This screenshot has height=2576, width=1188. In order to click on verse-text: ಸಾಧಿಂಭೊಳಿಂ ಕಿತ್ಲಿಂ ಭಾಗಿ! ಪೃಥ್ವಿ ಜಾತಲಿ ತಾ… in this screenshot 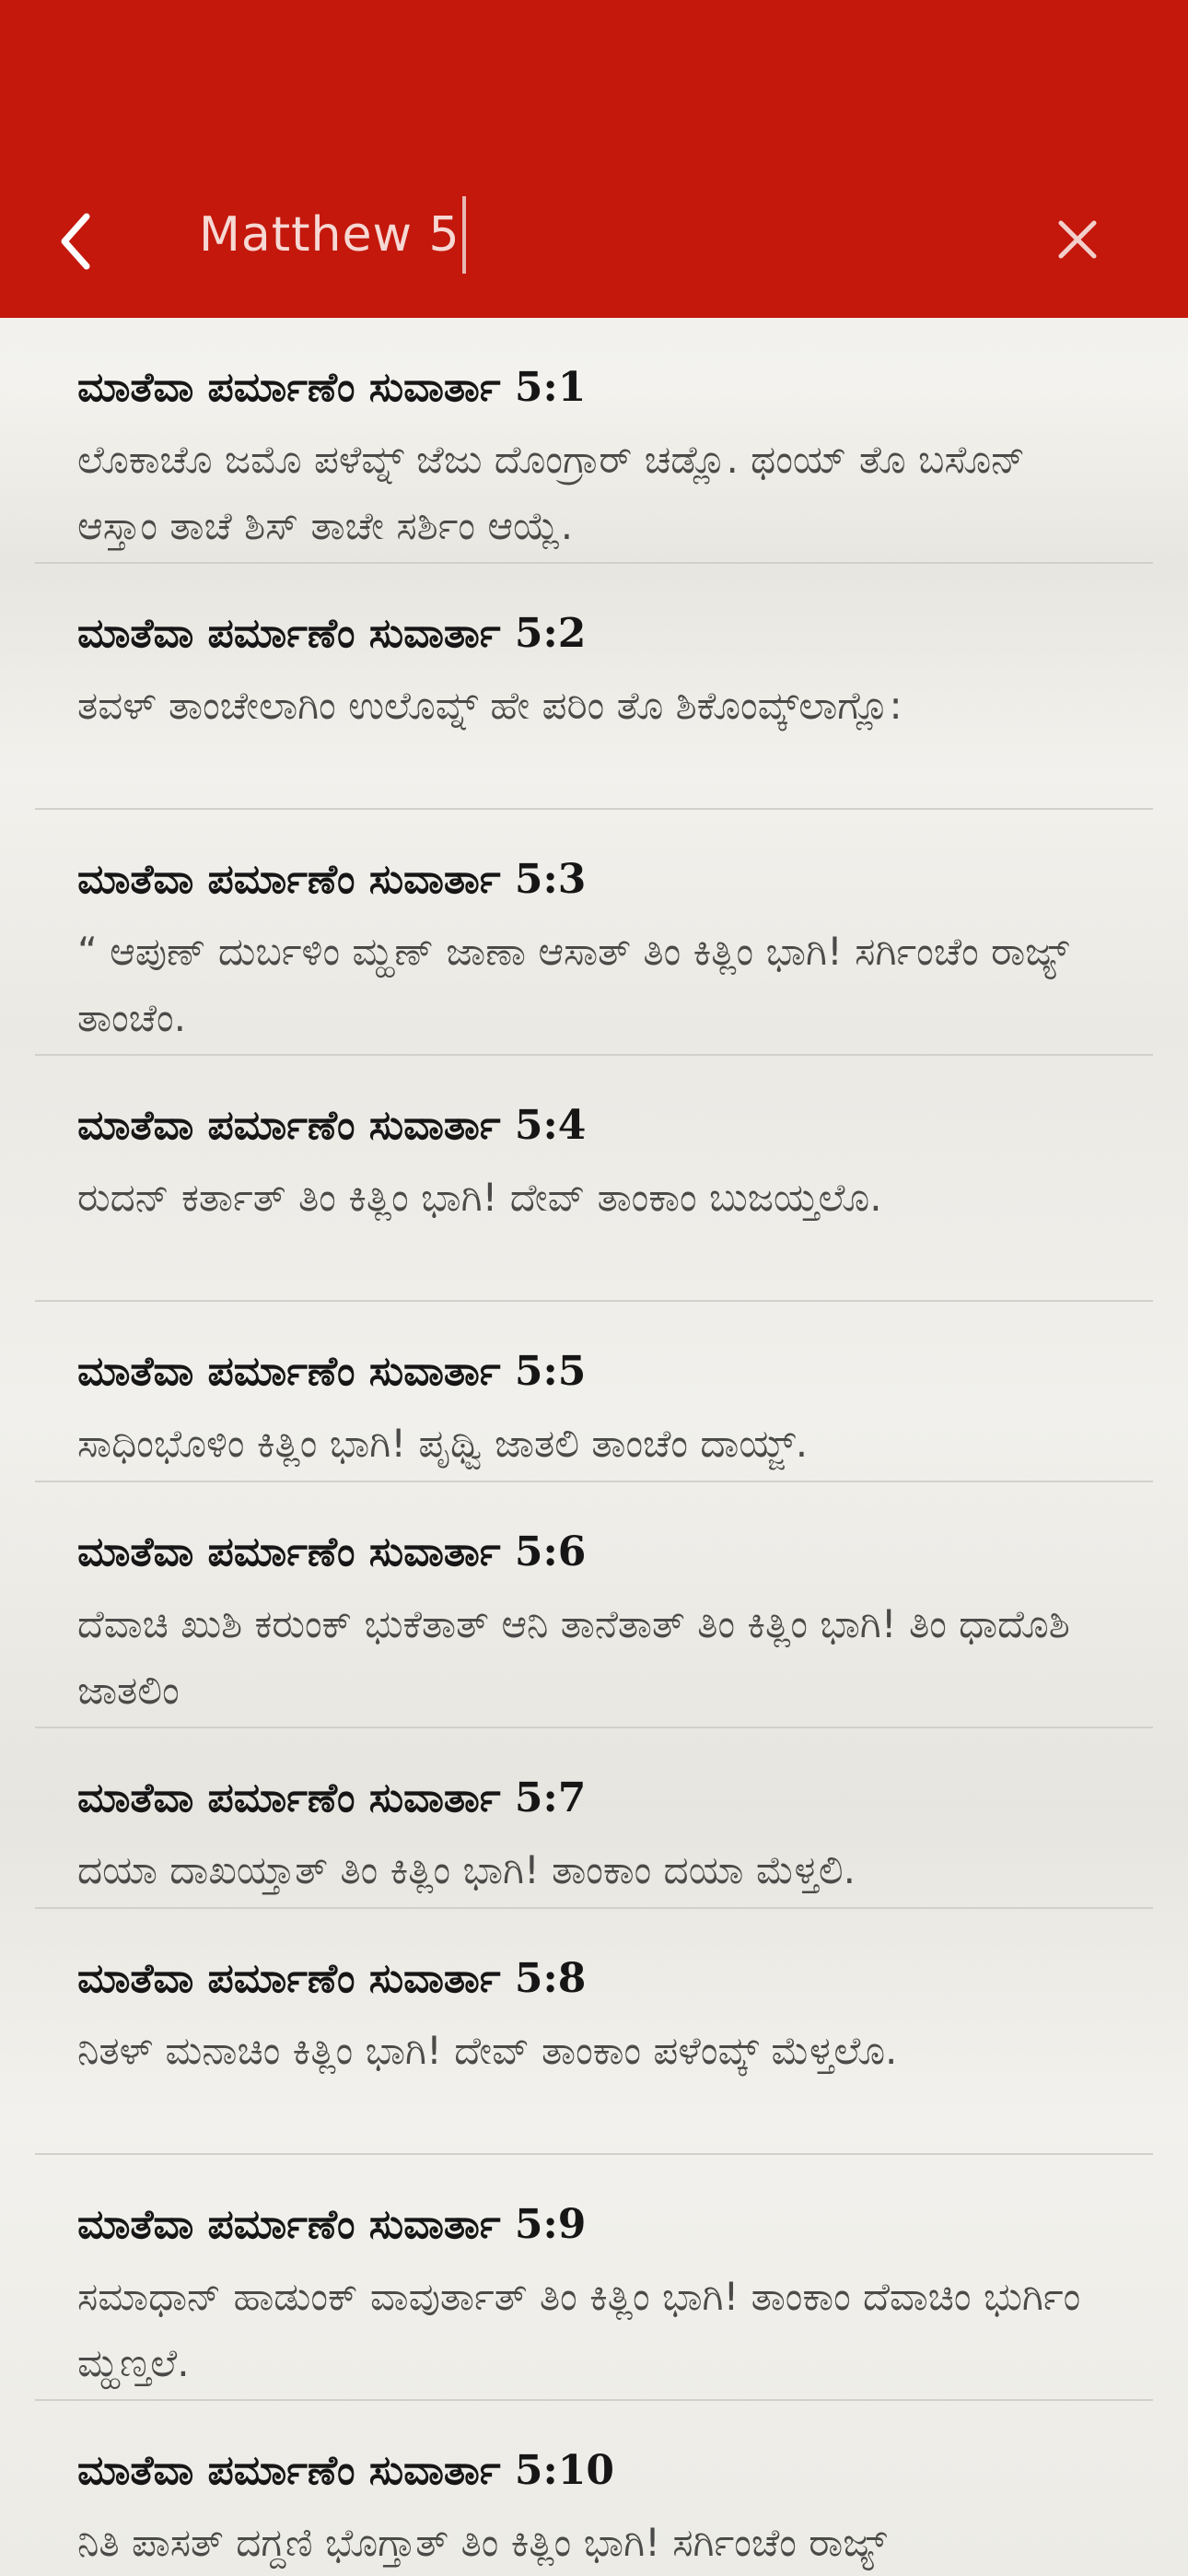, I will do `click(443, 1443)`.